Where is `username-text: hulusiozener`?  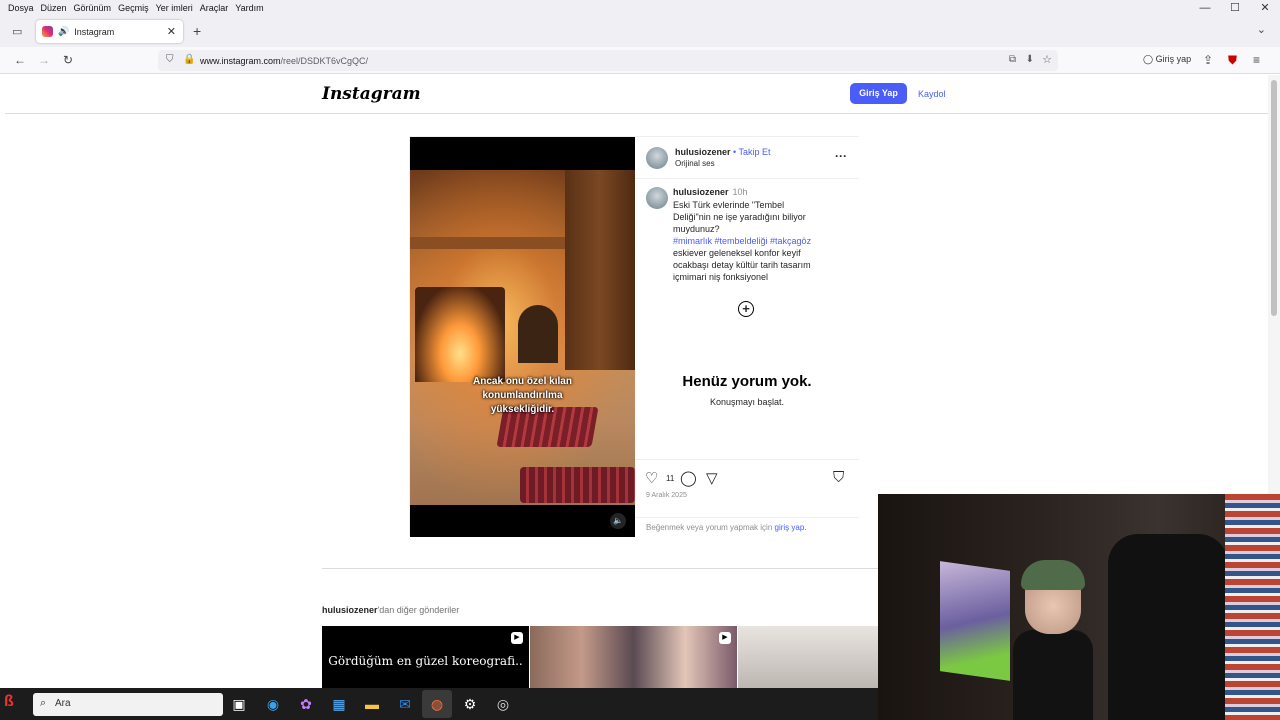
username-text: hulusiozener is located at coordinates (703, 152).